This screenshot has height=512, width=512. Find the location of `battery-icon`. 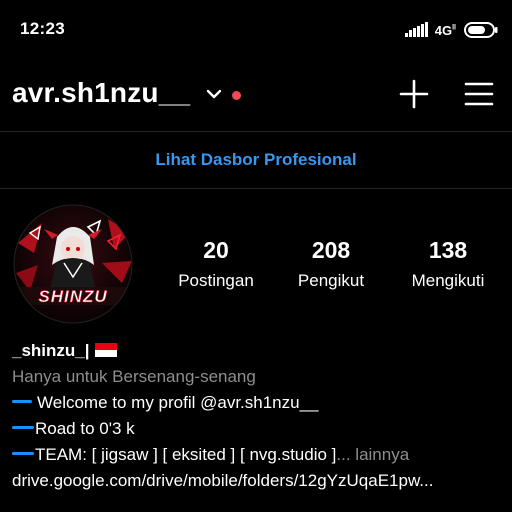

battery-icon is located at coordinates (481, 30).